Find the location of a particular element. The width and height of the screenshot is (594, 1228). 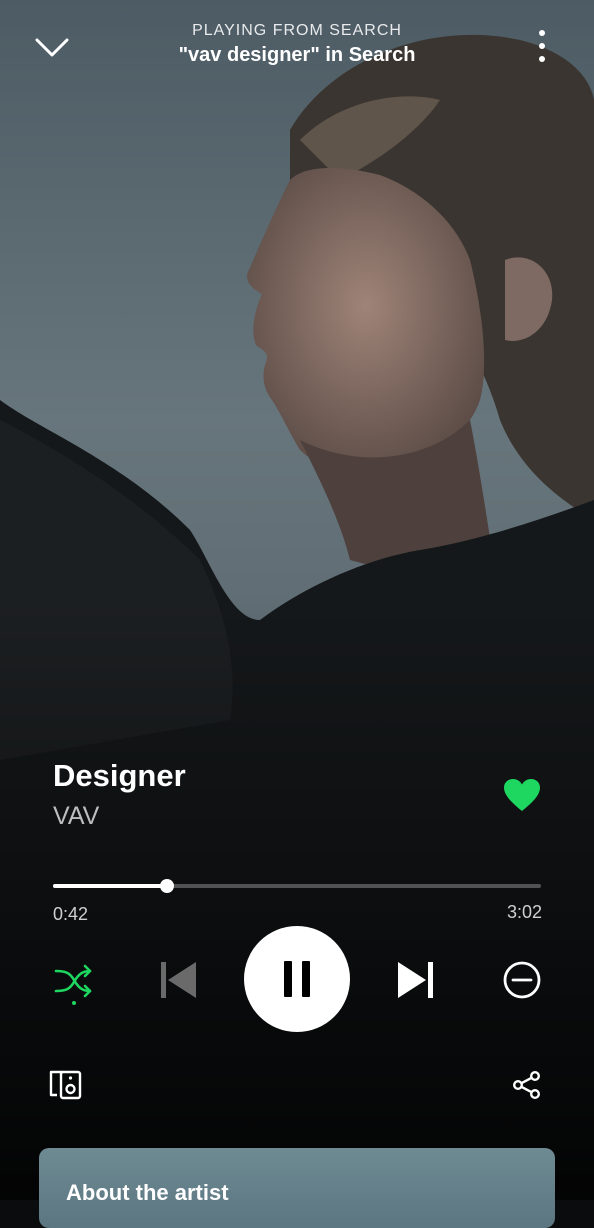

like-button is located at coordinates (522, 795).